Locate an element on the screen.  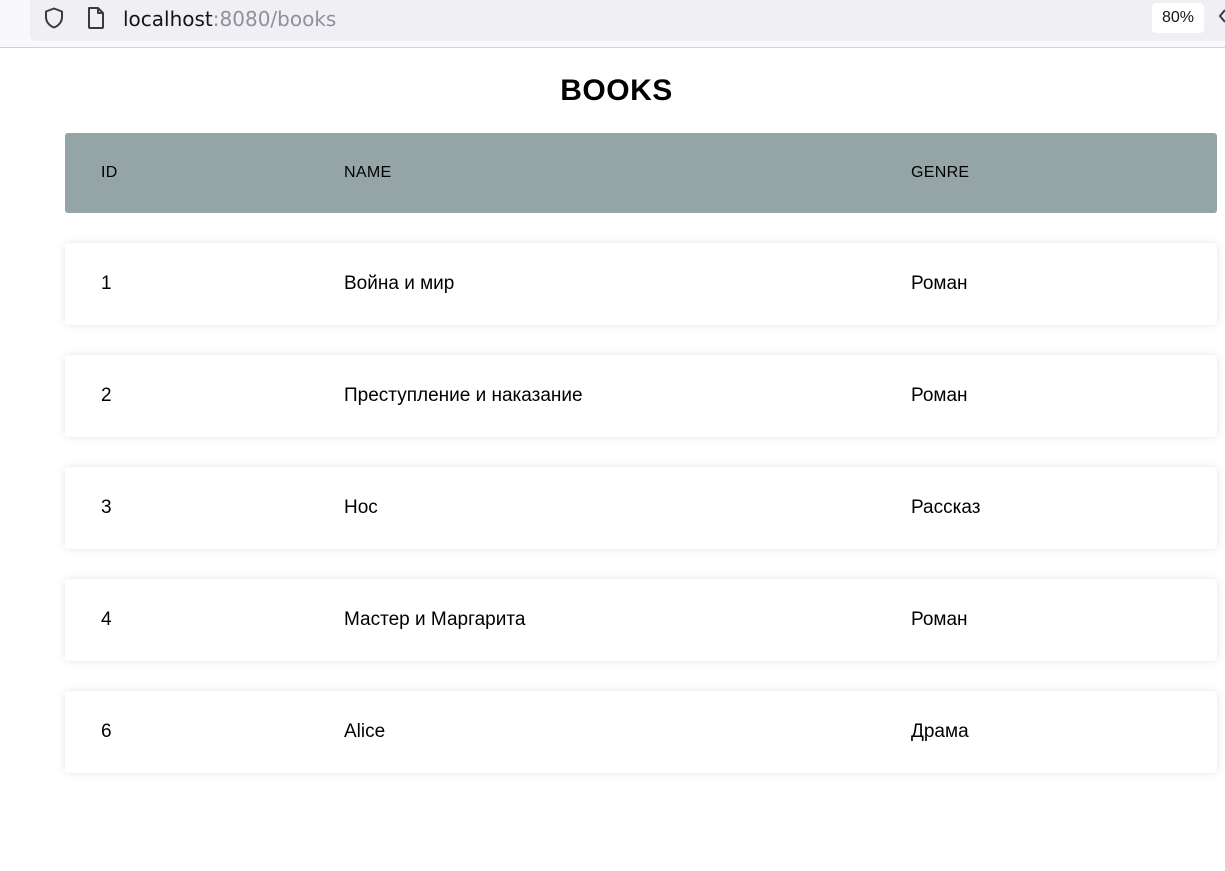
table-row: 2 Преступление и наказание Роман is located at coordinates (641, 396).